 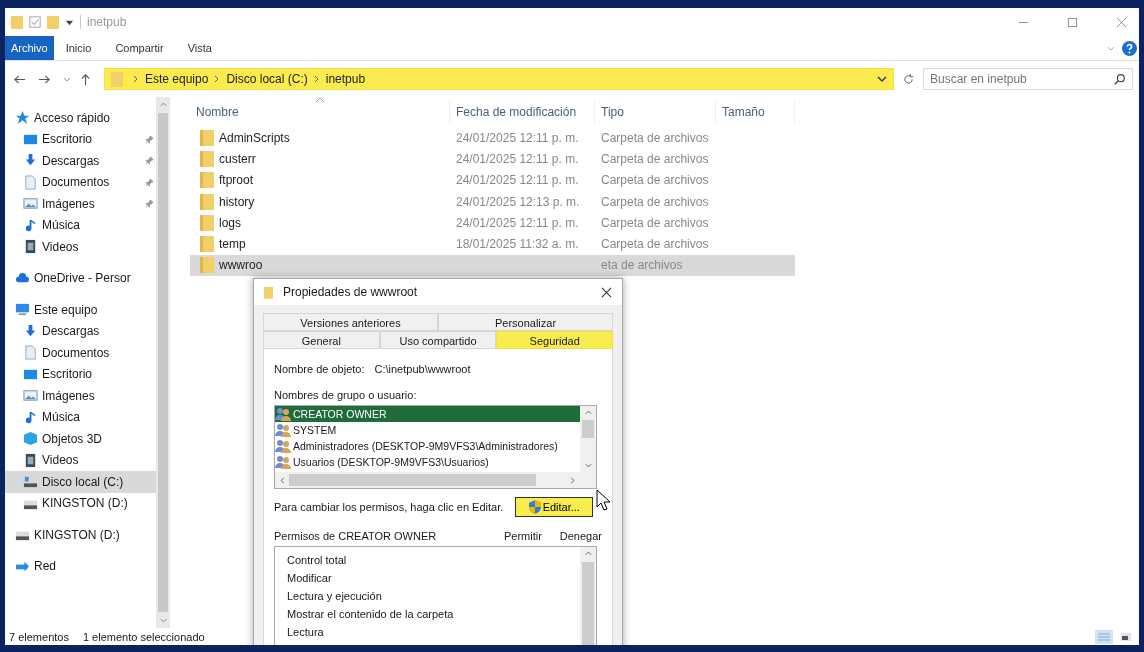 I want to click on dialog-tab: Versiones anteriores, so click(x=350, y=322).